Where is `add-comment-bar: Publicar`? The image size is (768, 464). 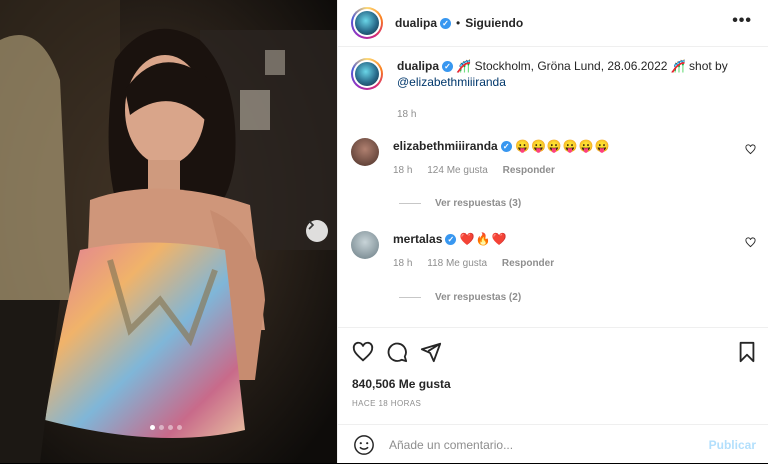
add-comment-bar: Publicar is located at coordinates (553, 444).